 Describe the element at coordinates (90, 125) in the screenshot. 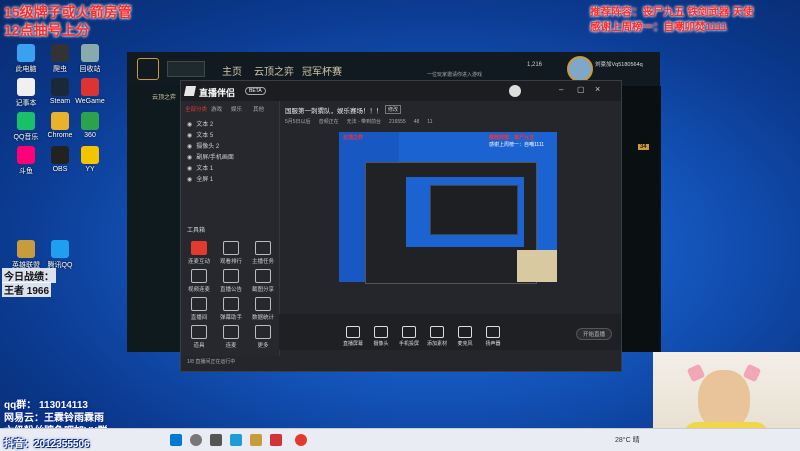

I see `desktop-icon: 360` at that location.